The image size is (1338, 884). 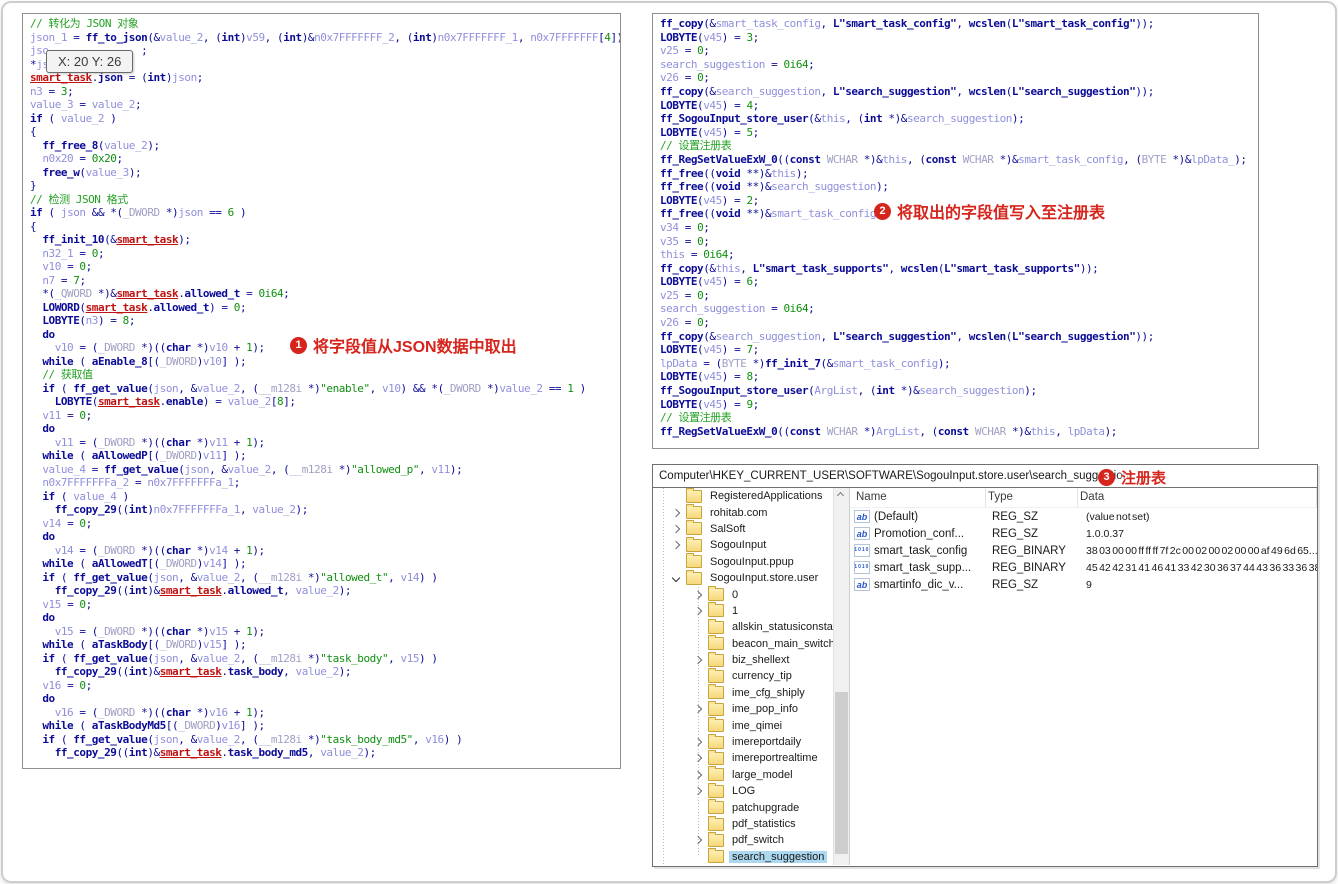 What do you see at coordinates (751, 512) in the screenshot?
I see `tree-item-rohitab.com: rohitab.com` at bounding box center [751, 512].